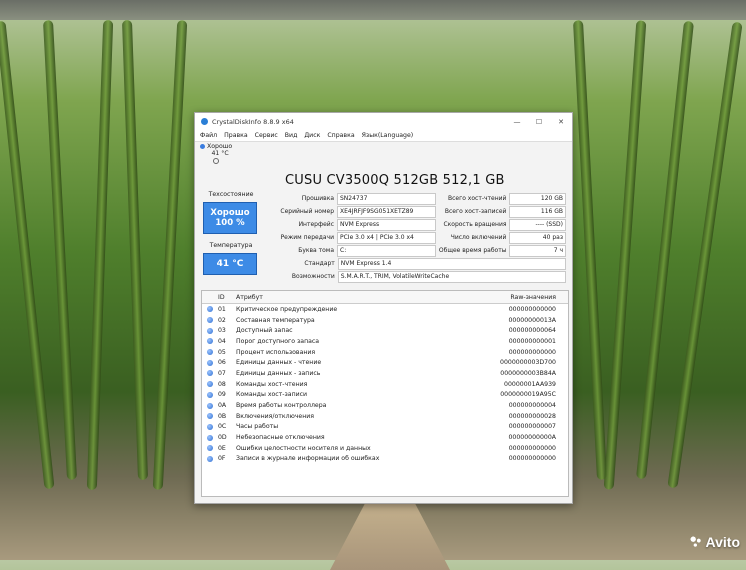  Describe the element at coordinates (291, 135) in the screenshot. I see `menu-view: Вид` at that location.